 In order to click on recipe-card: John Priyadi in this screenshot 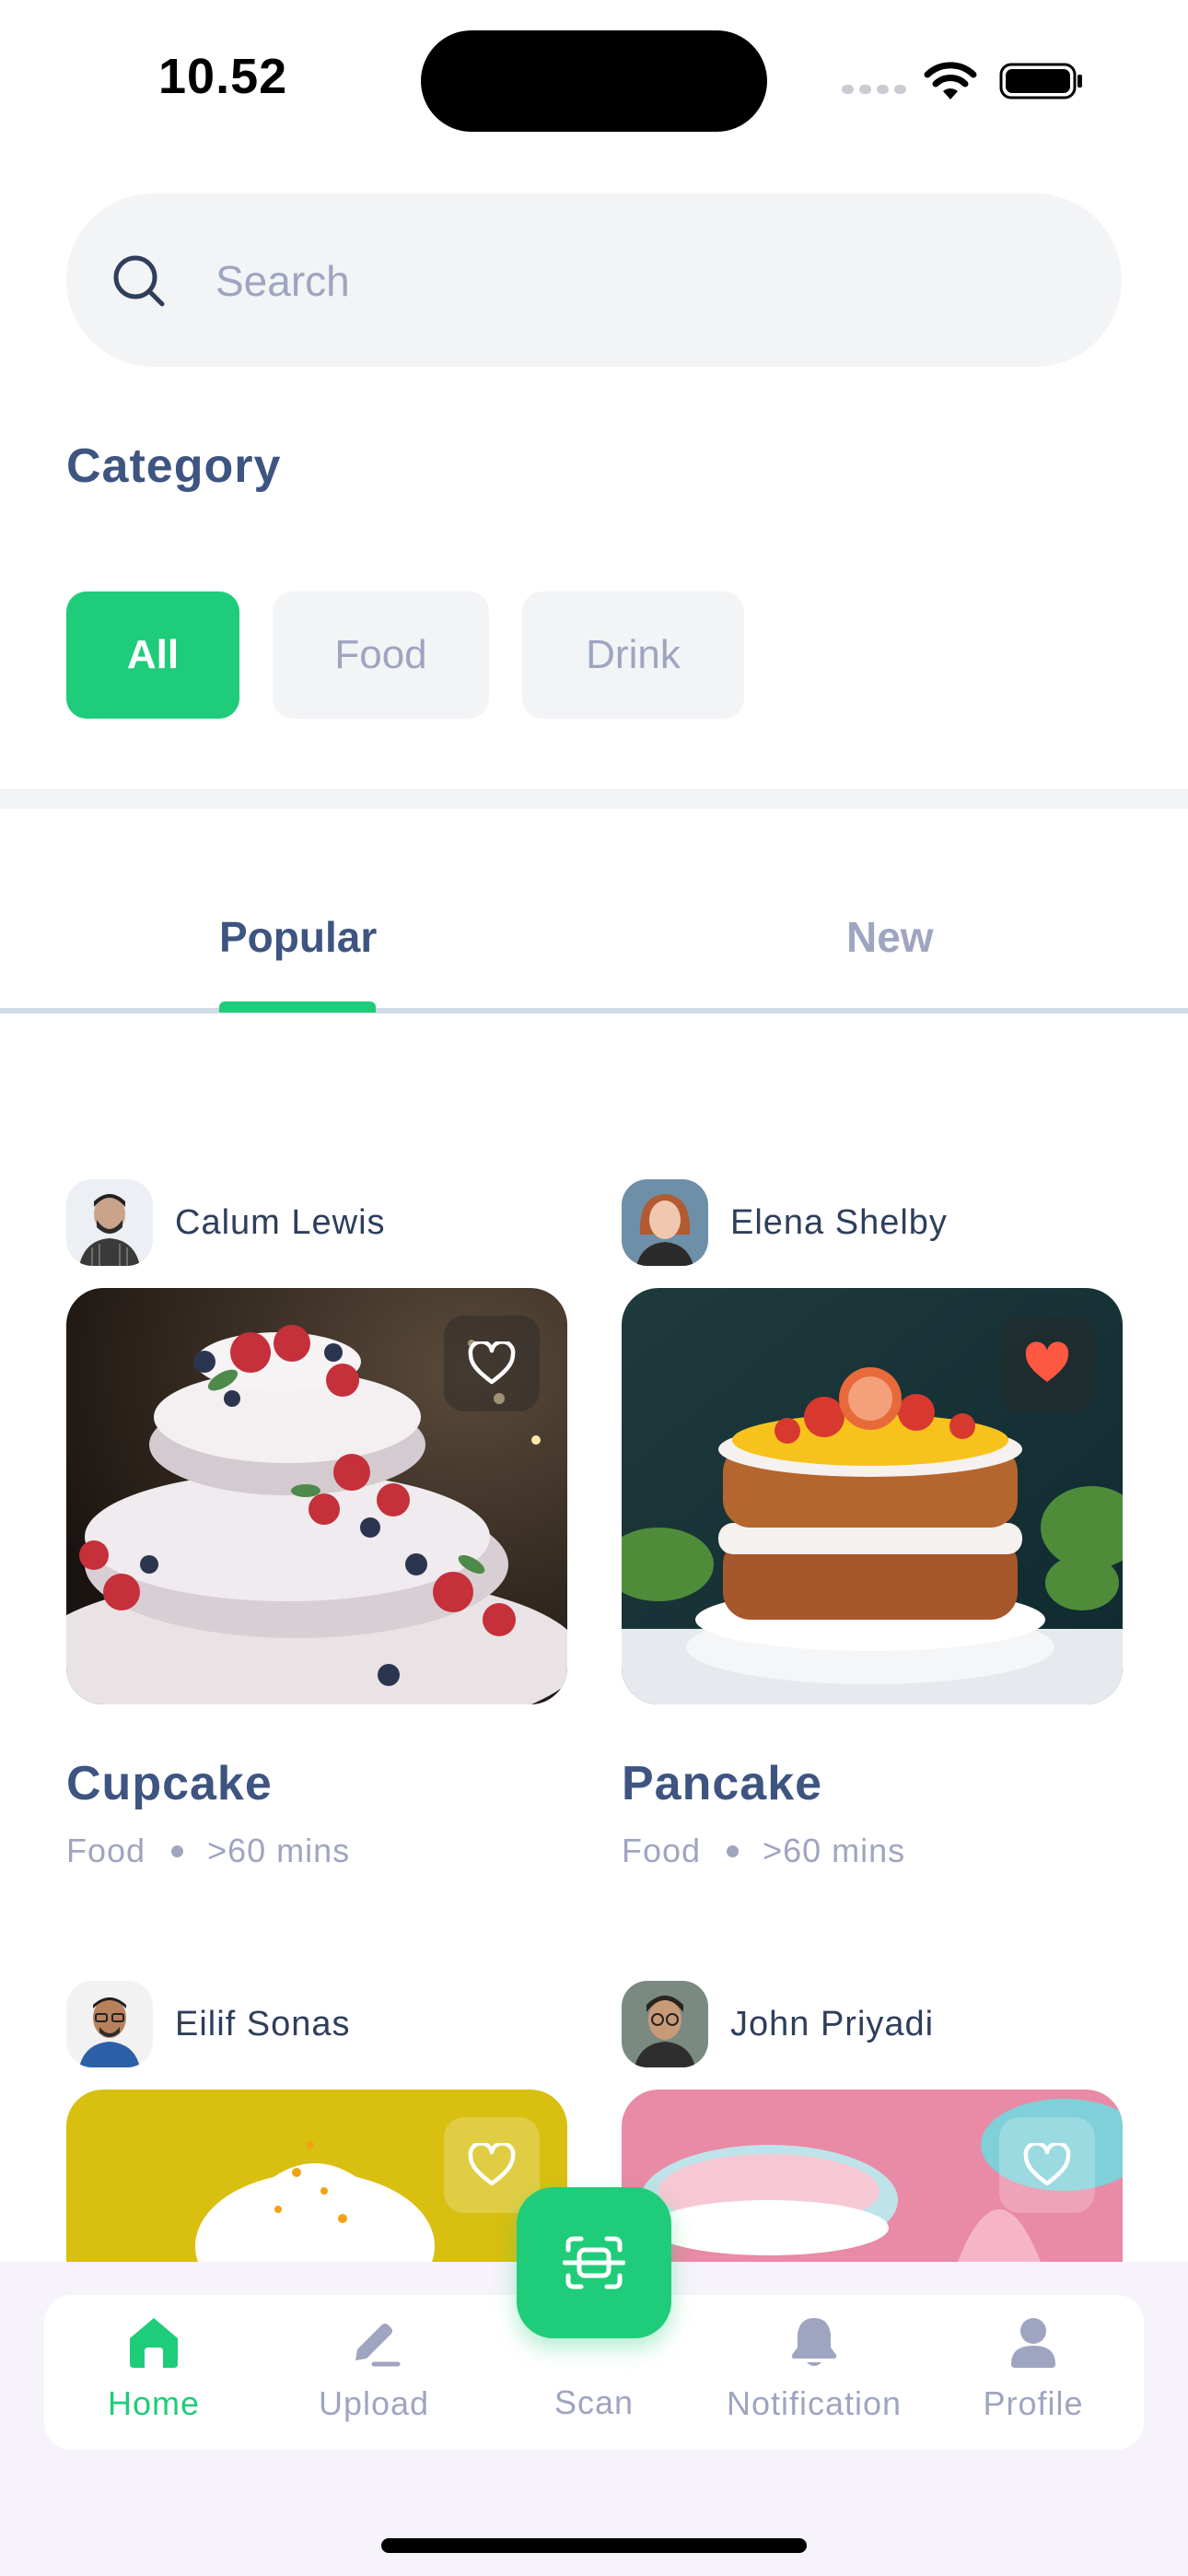, I will do `click(872, 2121)`.